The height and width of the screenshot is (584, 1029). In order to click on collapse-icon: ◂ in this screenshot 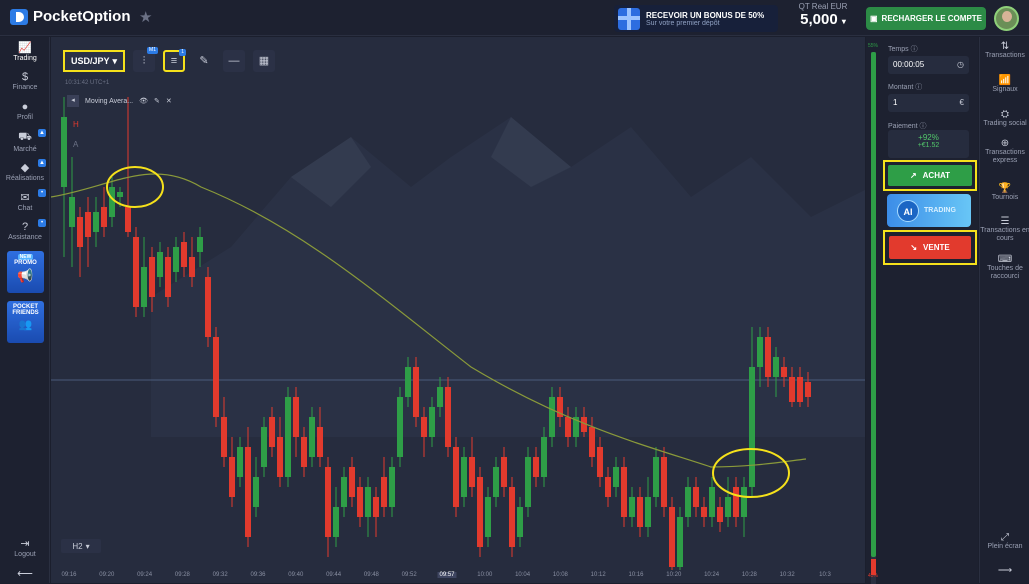, I will do `click(73, 101)`.